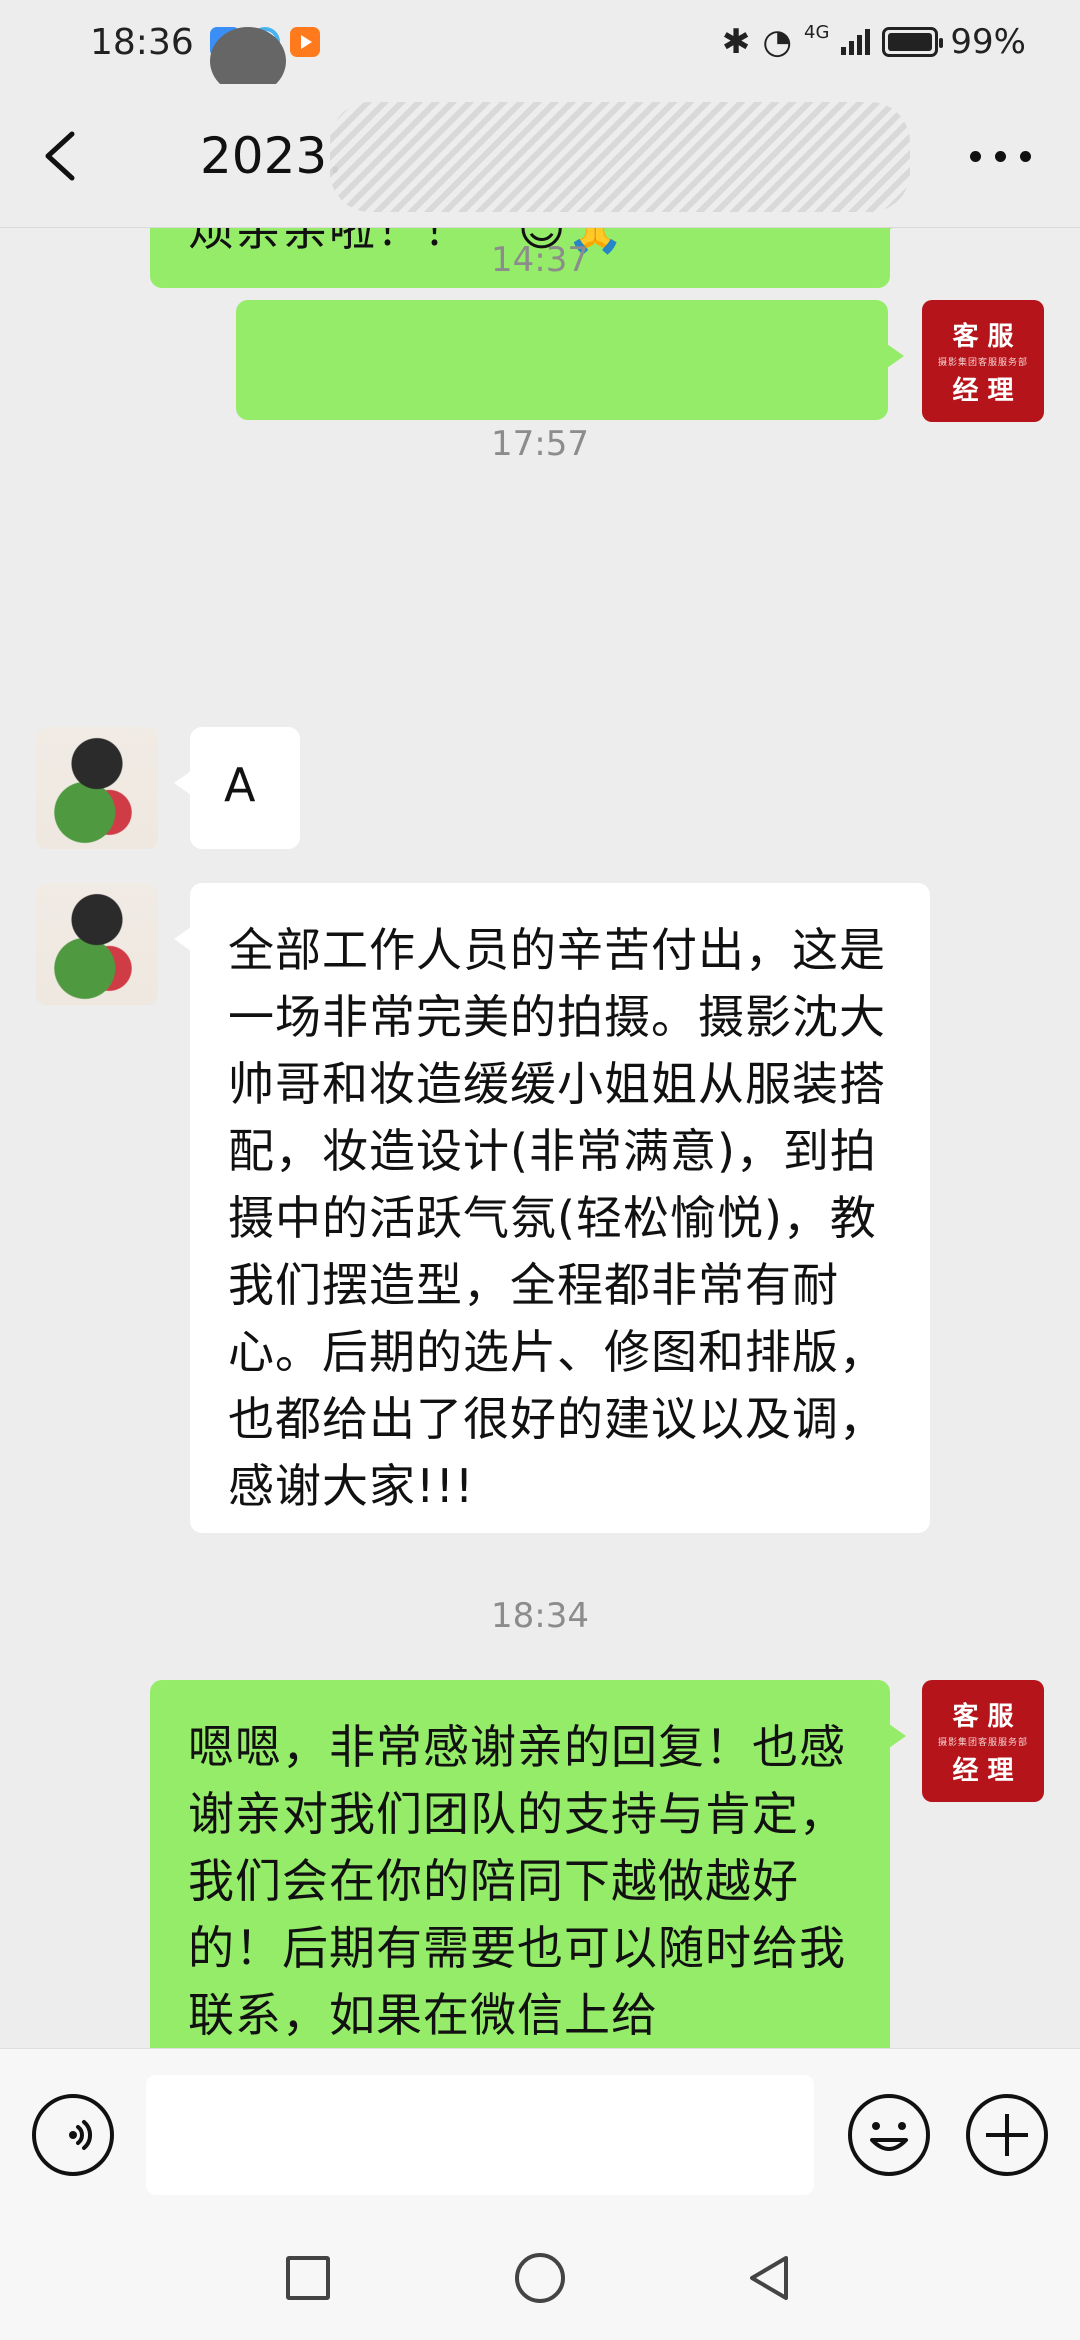 The width and height of the screenshot is (1080, 2340). I want to click on notification-icons, so click(264, 61).